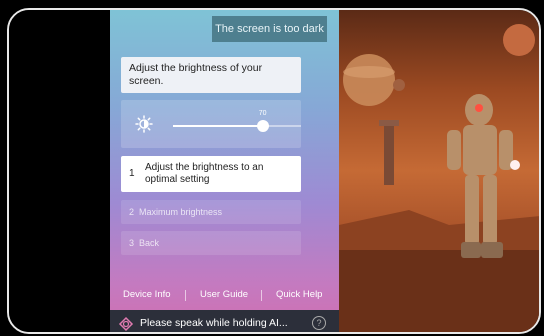 The height and width of the screenshot is (336, 544). I want to click on help-icon: ?, so click(319, 323).